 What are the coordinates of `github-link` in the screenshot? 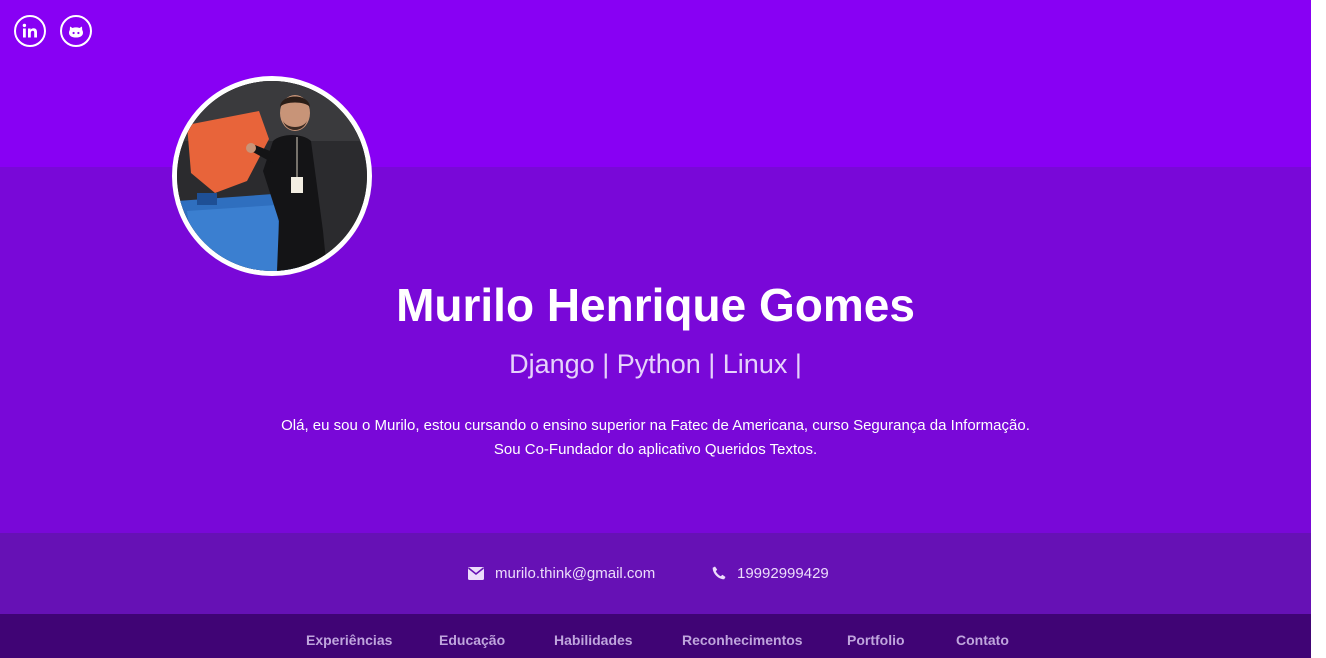 It's located at (76, 31).